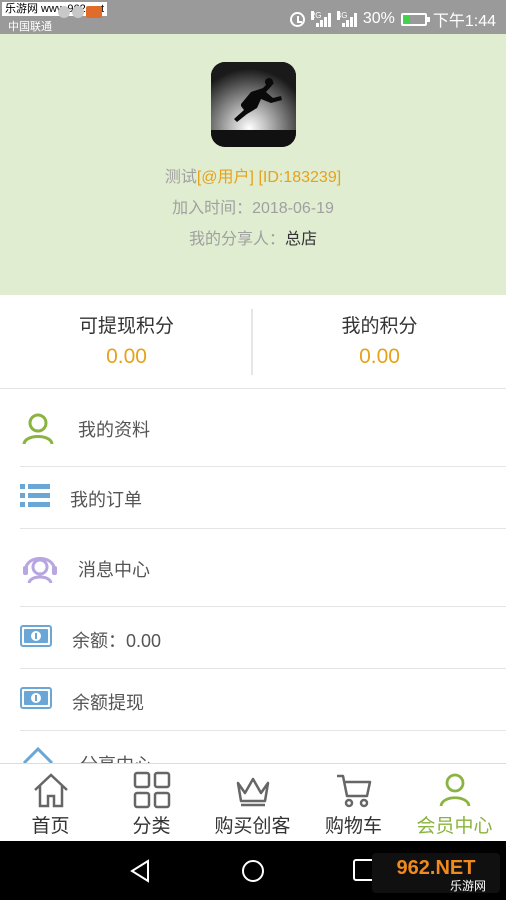  I want to click on headset-icon, so click(40, 570).